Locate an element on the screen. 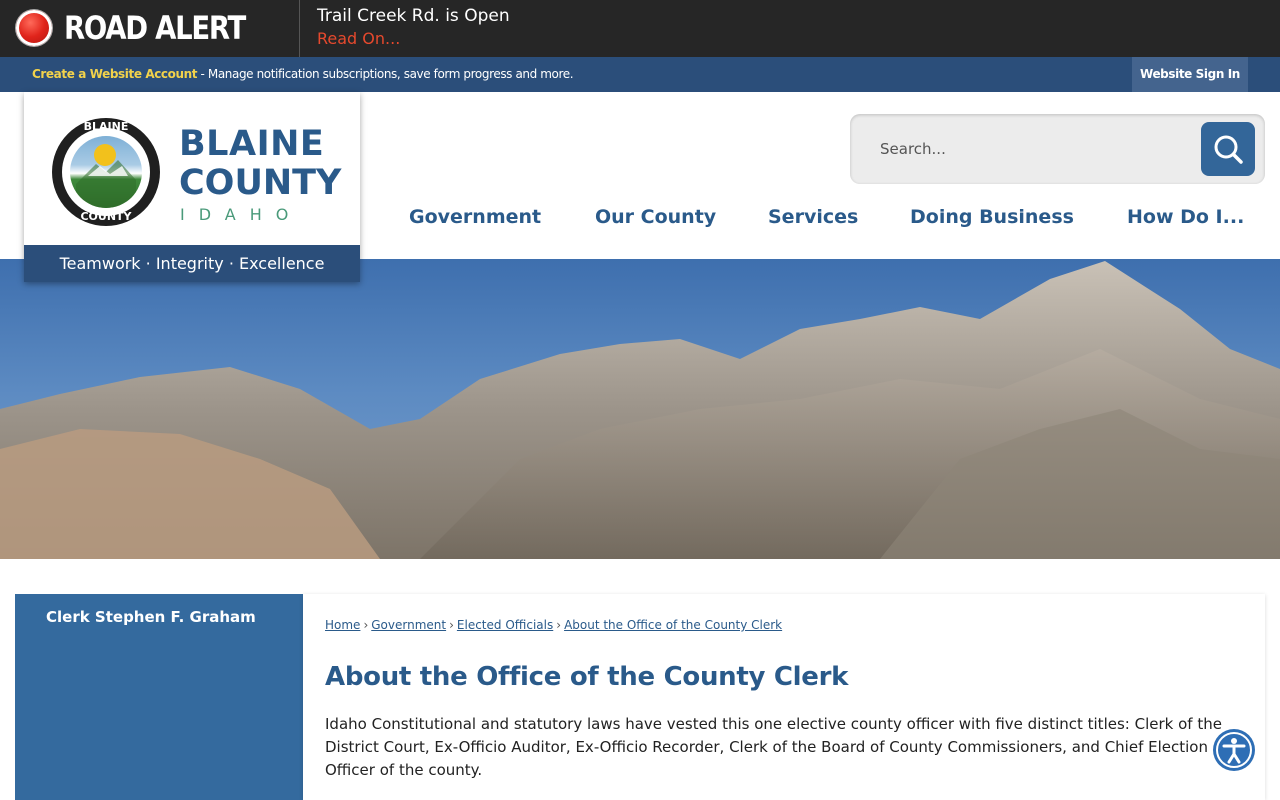  nav-doing-business: Doing Business is located at coordinates (992, 217).